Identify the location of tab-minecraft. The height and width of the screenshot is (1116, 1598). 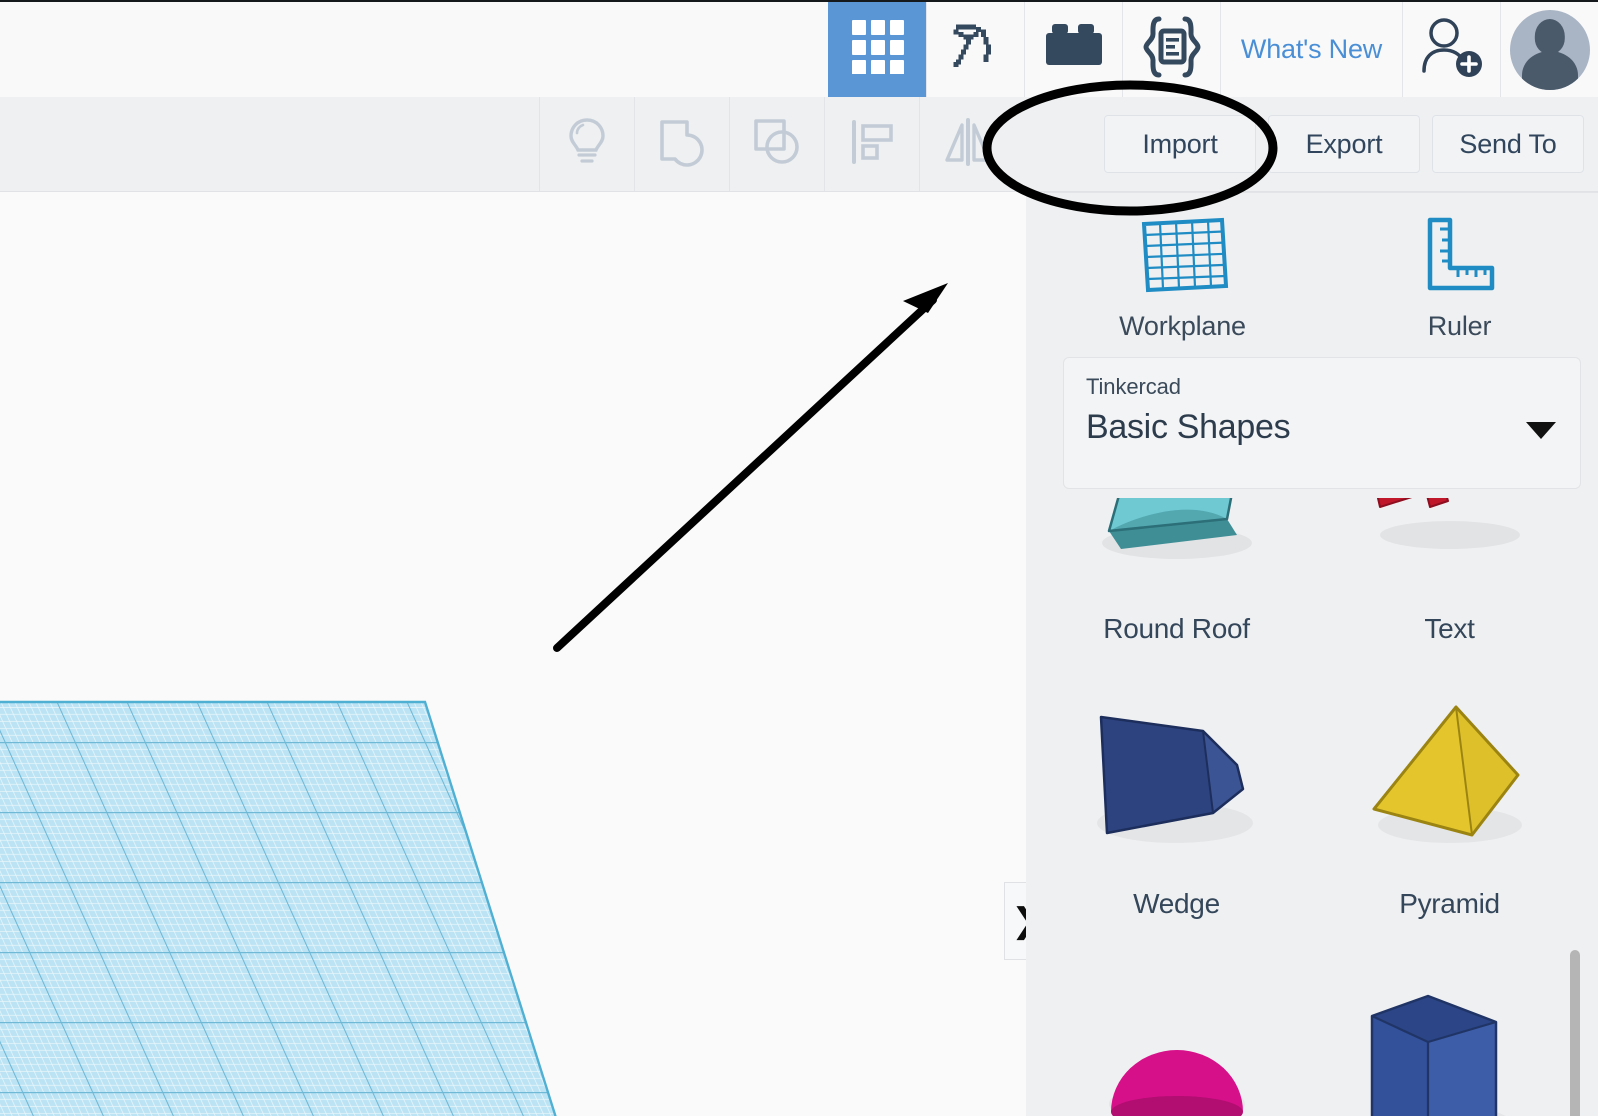
(975, 49).